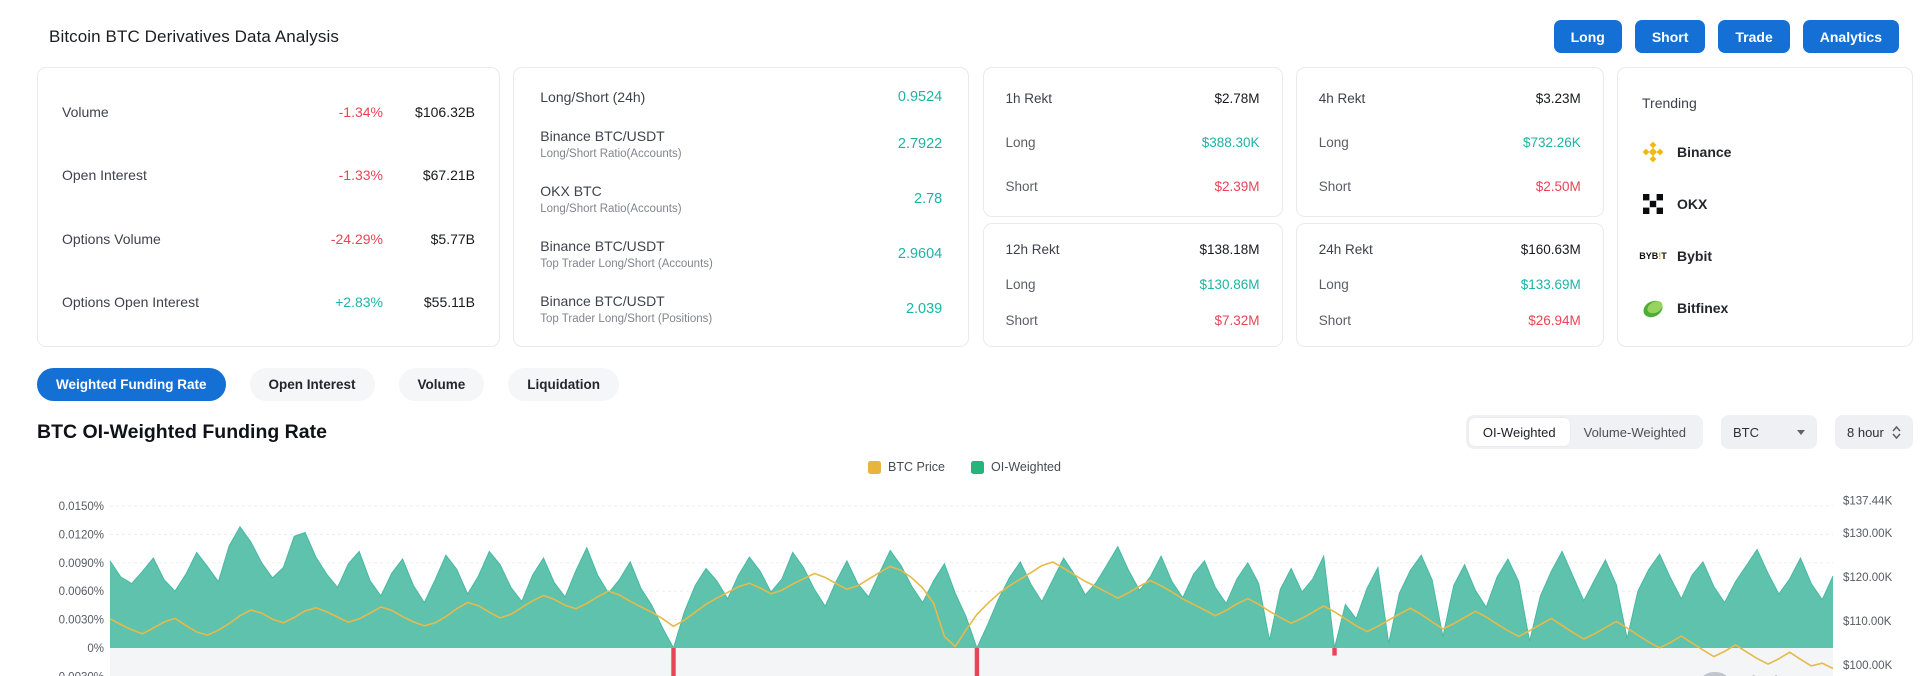 The image size is (1929, 676). I want to click on left-axis-tick: 0.0030%, so click(81, 621).